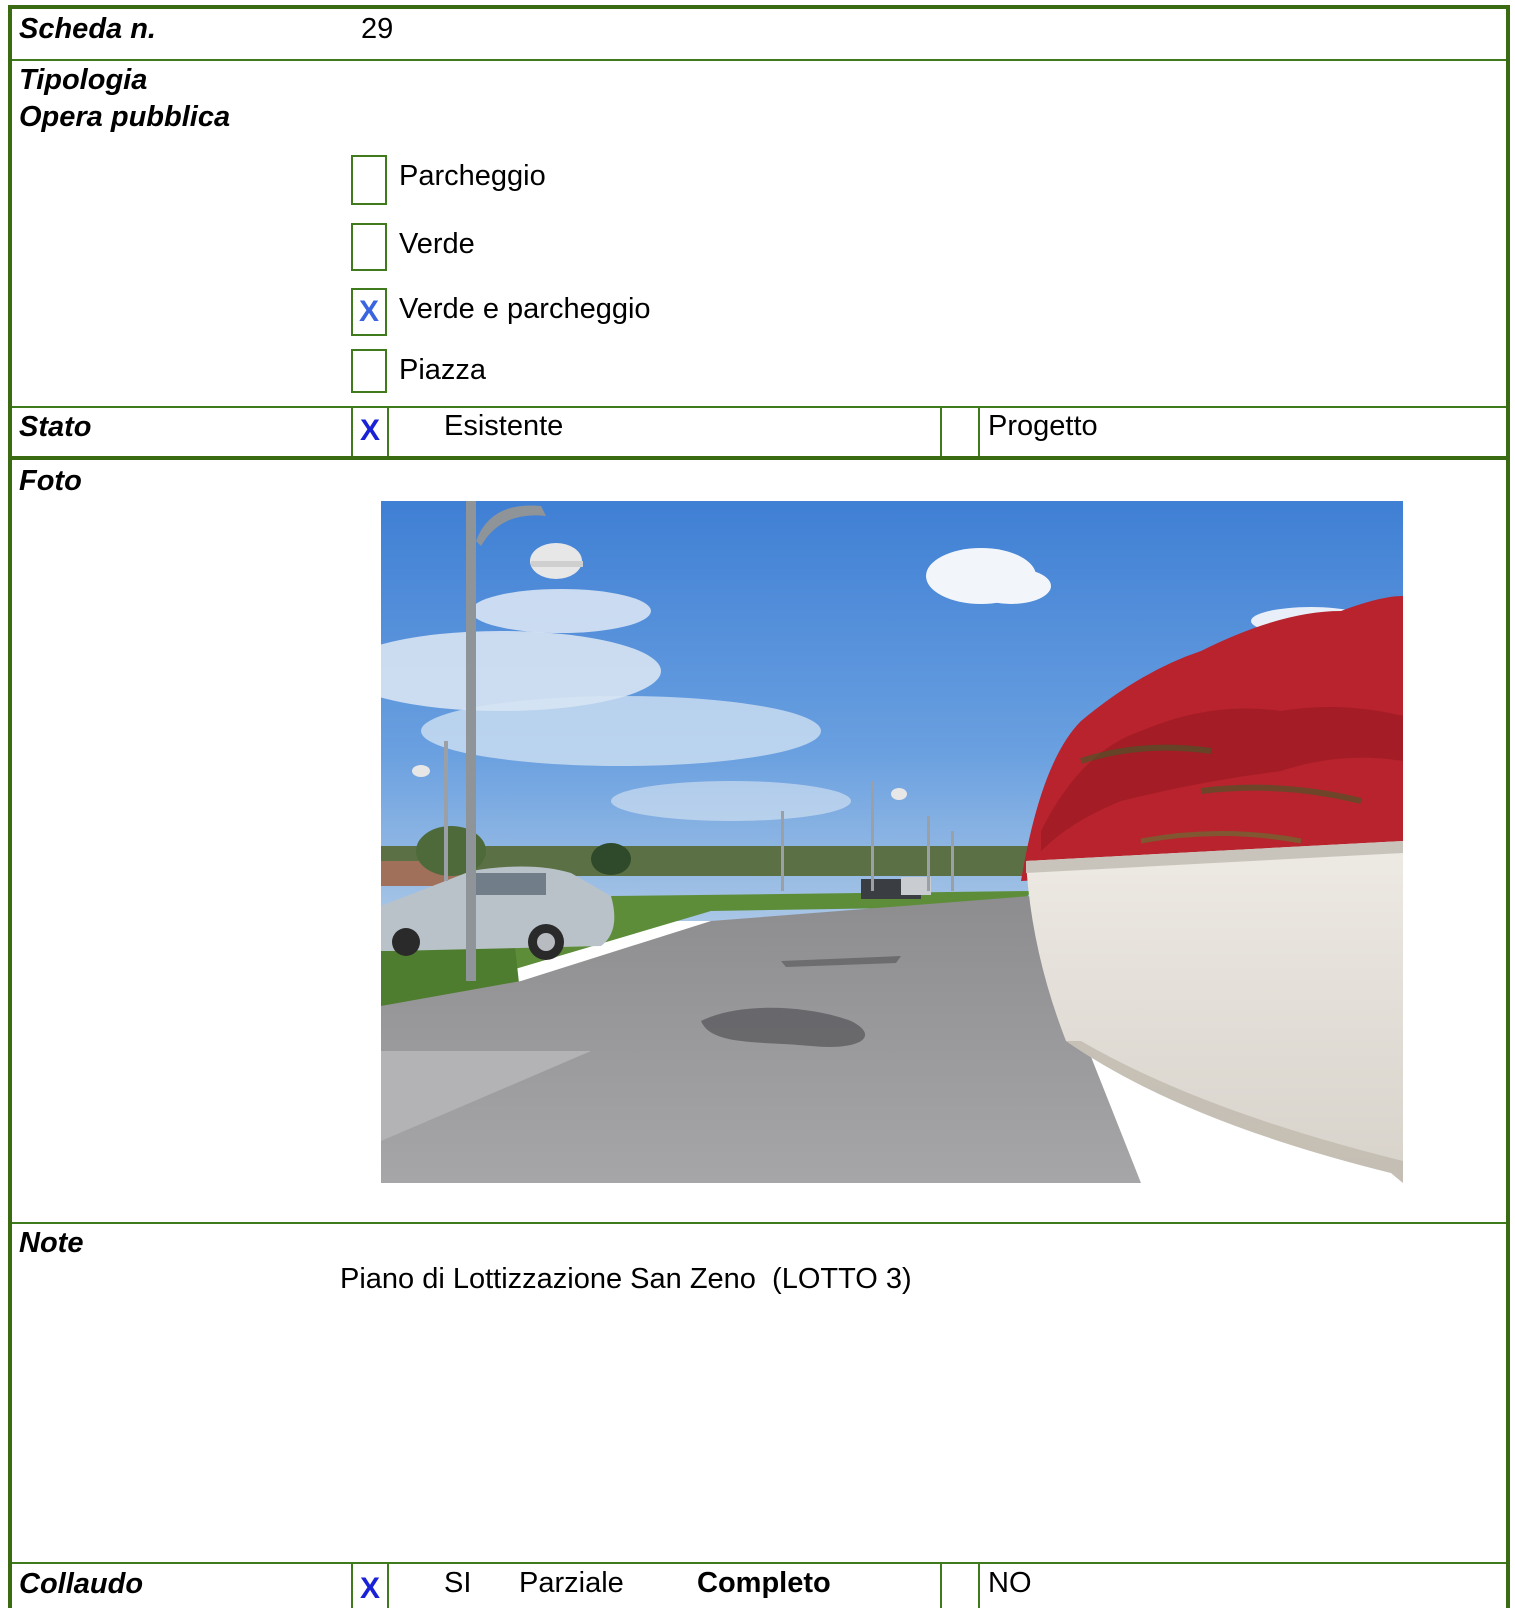 The image size is (1515, 1608). What do you see at coordinates (443, 370) in the screenshot?
I see `option-piazza-label: Piazza` at bounding box center [443, 370].